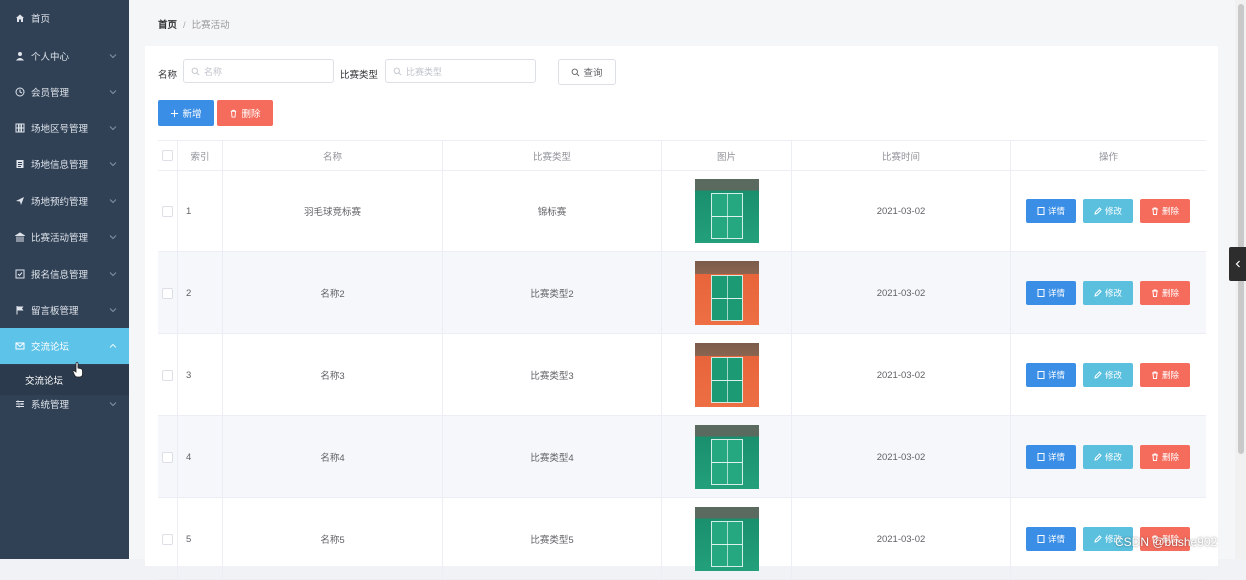 This screenshot has height=580, width=1246. I want to click on sidebar-item-label: 场地区号管理, so click(60, 129).